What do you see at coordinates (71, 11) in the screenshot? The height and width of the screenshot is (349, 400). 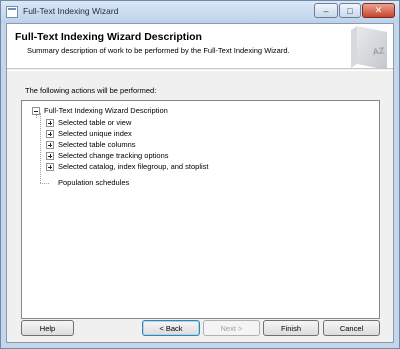 I see `window-title: Full-Text Indexing Wizard` at bounding box center [71, 11].